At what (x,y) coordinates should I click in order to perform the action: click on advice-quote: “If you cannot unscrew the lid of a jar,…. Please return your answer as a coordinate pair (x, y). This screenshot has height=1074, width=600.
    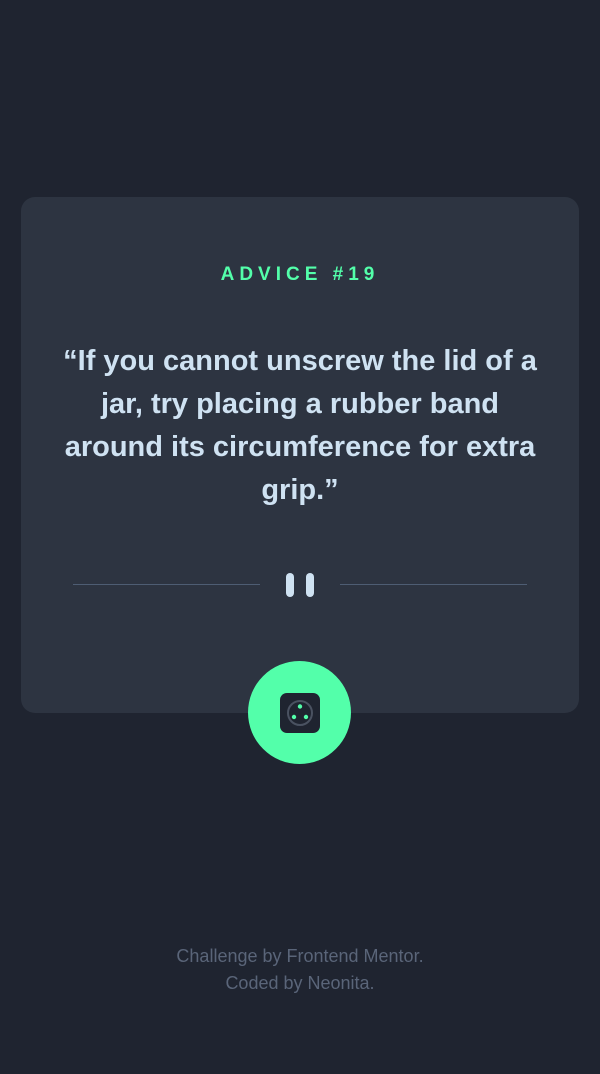
    Looking at the image, I should click on (300, 425).